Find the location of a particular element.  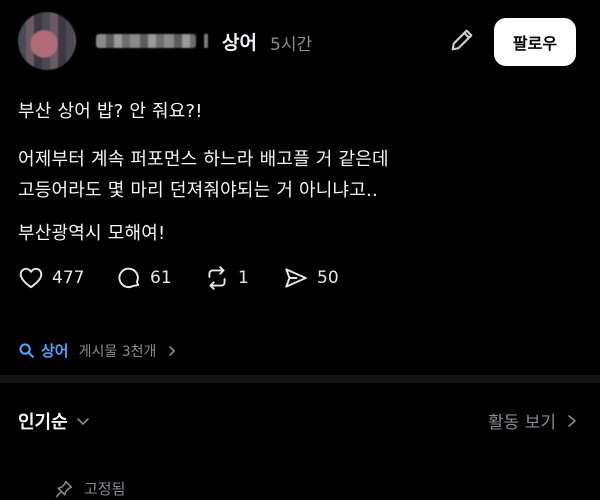

view-activity-link: 활동 보기 is located at coordinates (533, 420).